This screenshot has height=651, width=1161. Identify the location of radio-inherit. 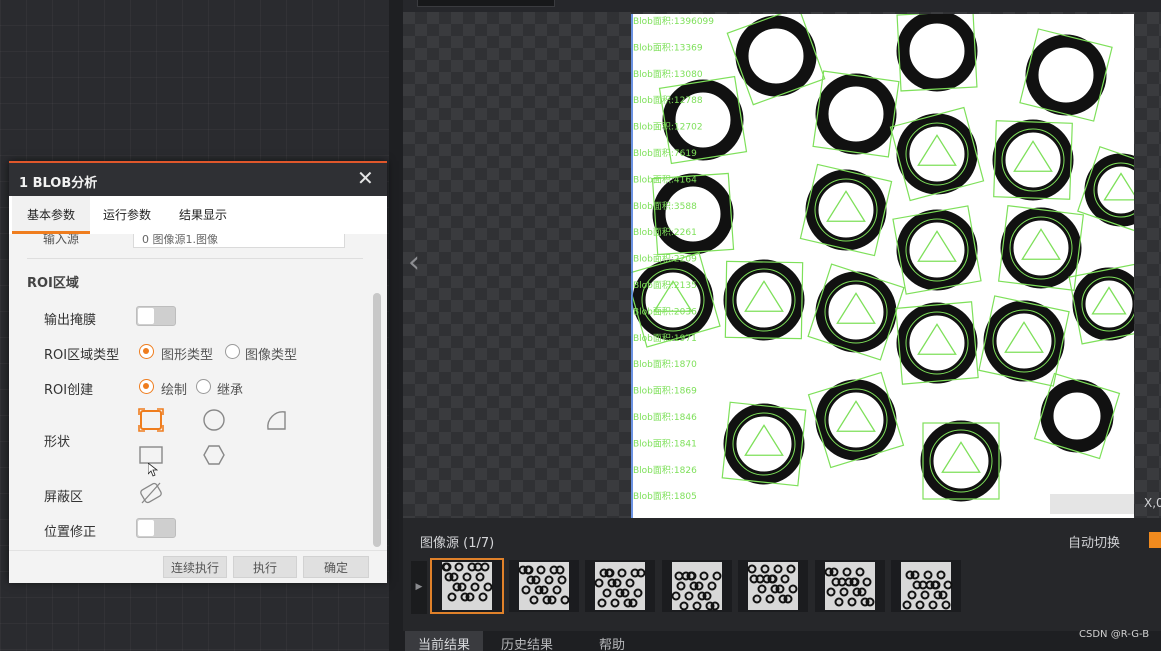
(203, 386).